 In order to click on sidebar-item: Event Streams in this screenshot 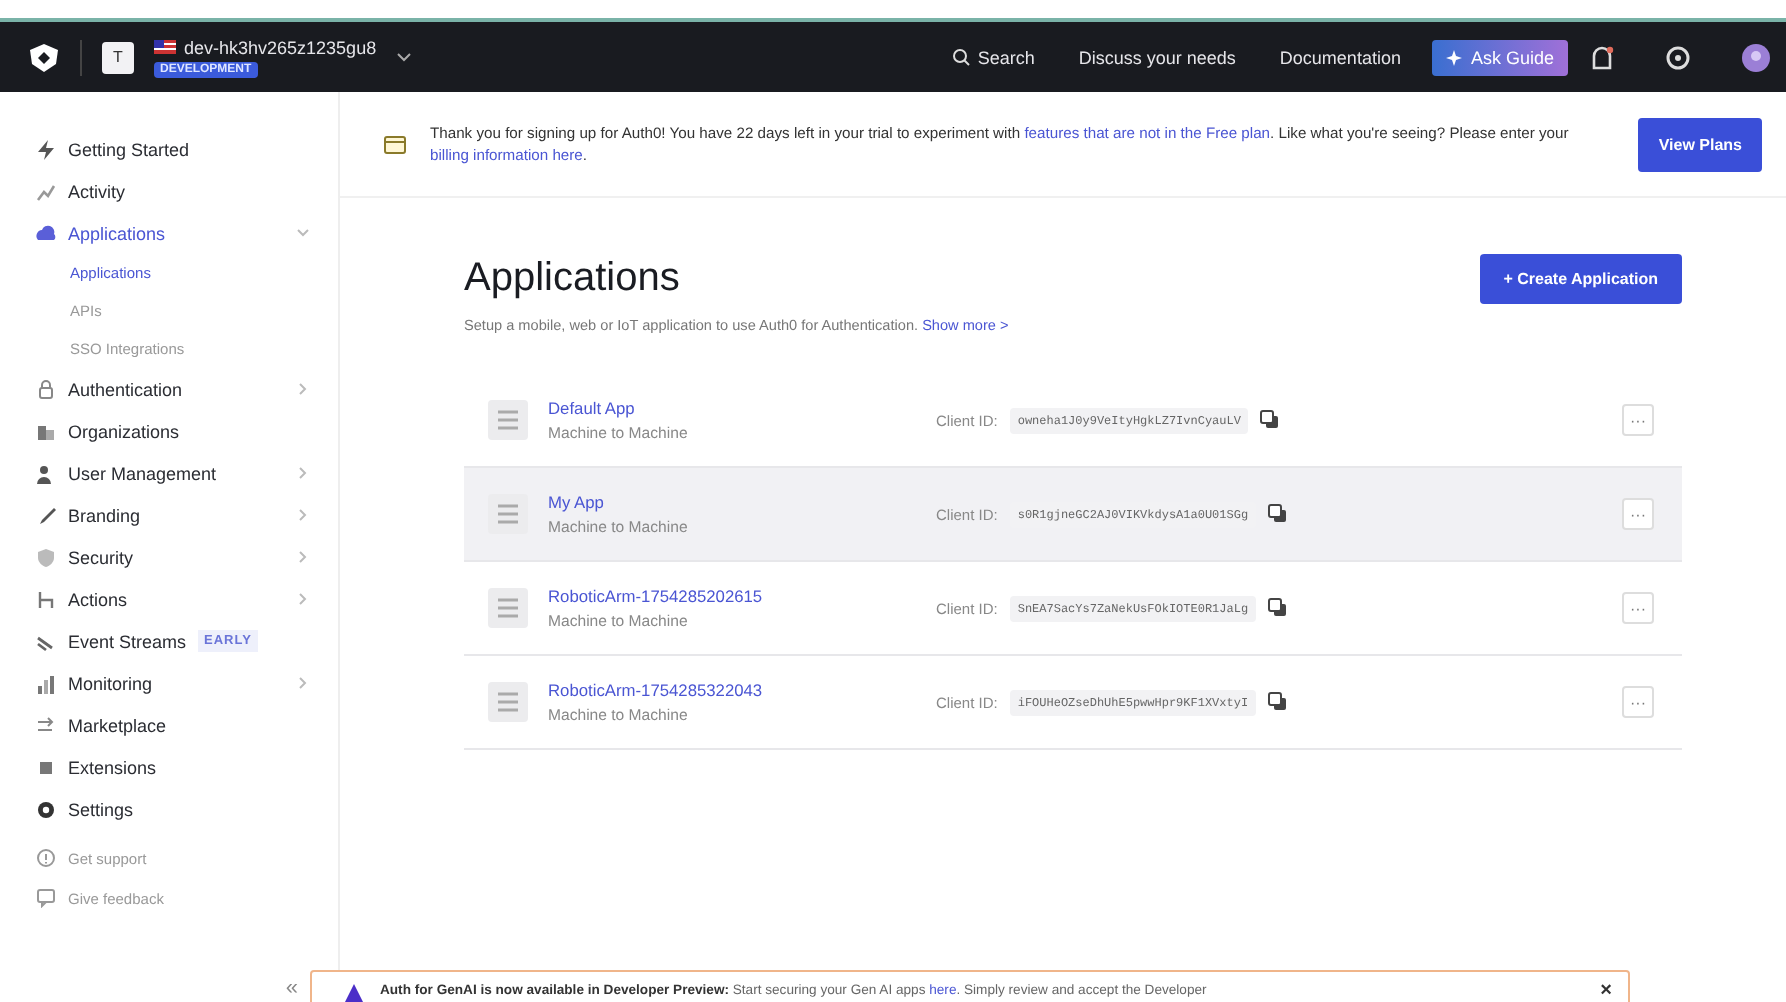, I will do `click(127, 641)`.